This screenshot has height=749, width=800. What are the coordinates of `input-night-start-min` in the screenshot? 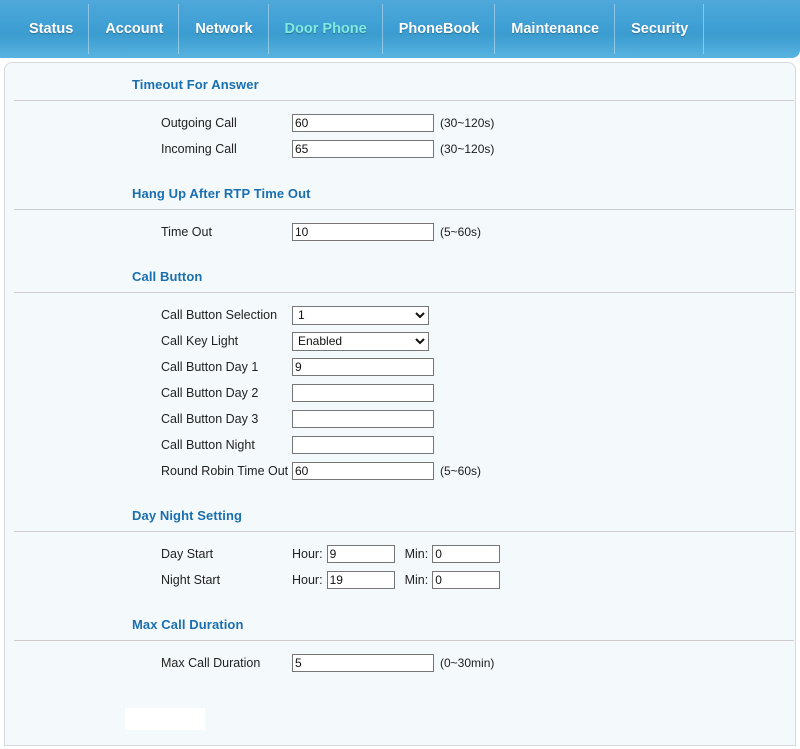 It's located at (466, 580).